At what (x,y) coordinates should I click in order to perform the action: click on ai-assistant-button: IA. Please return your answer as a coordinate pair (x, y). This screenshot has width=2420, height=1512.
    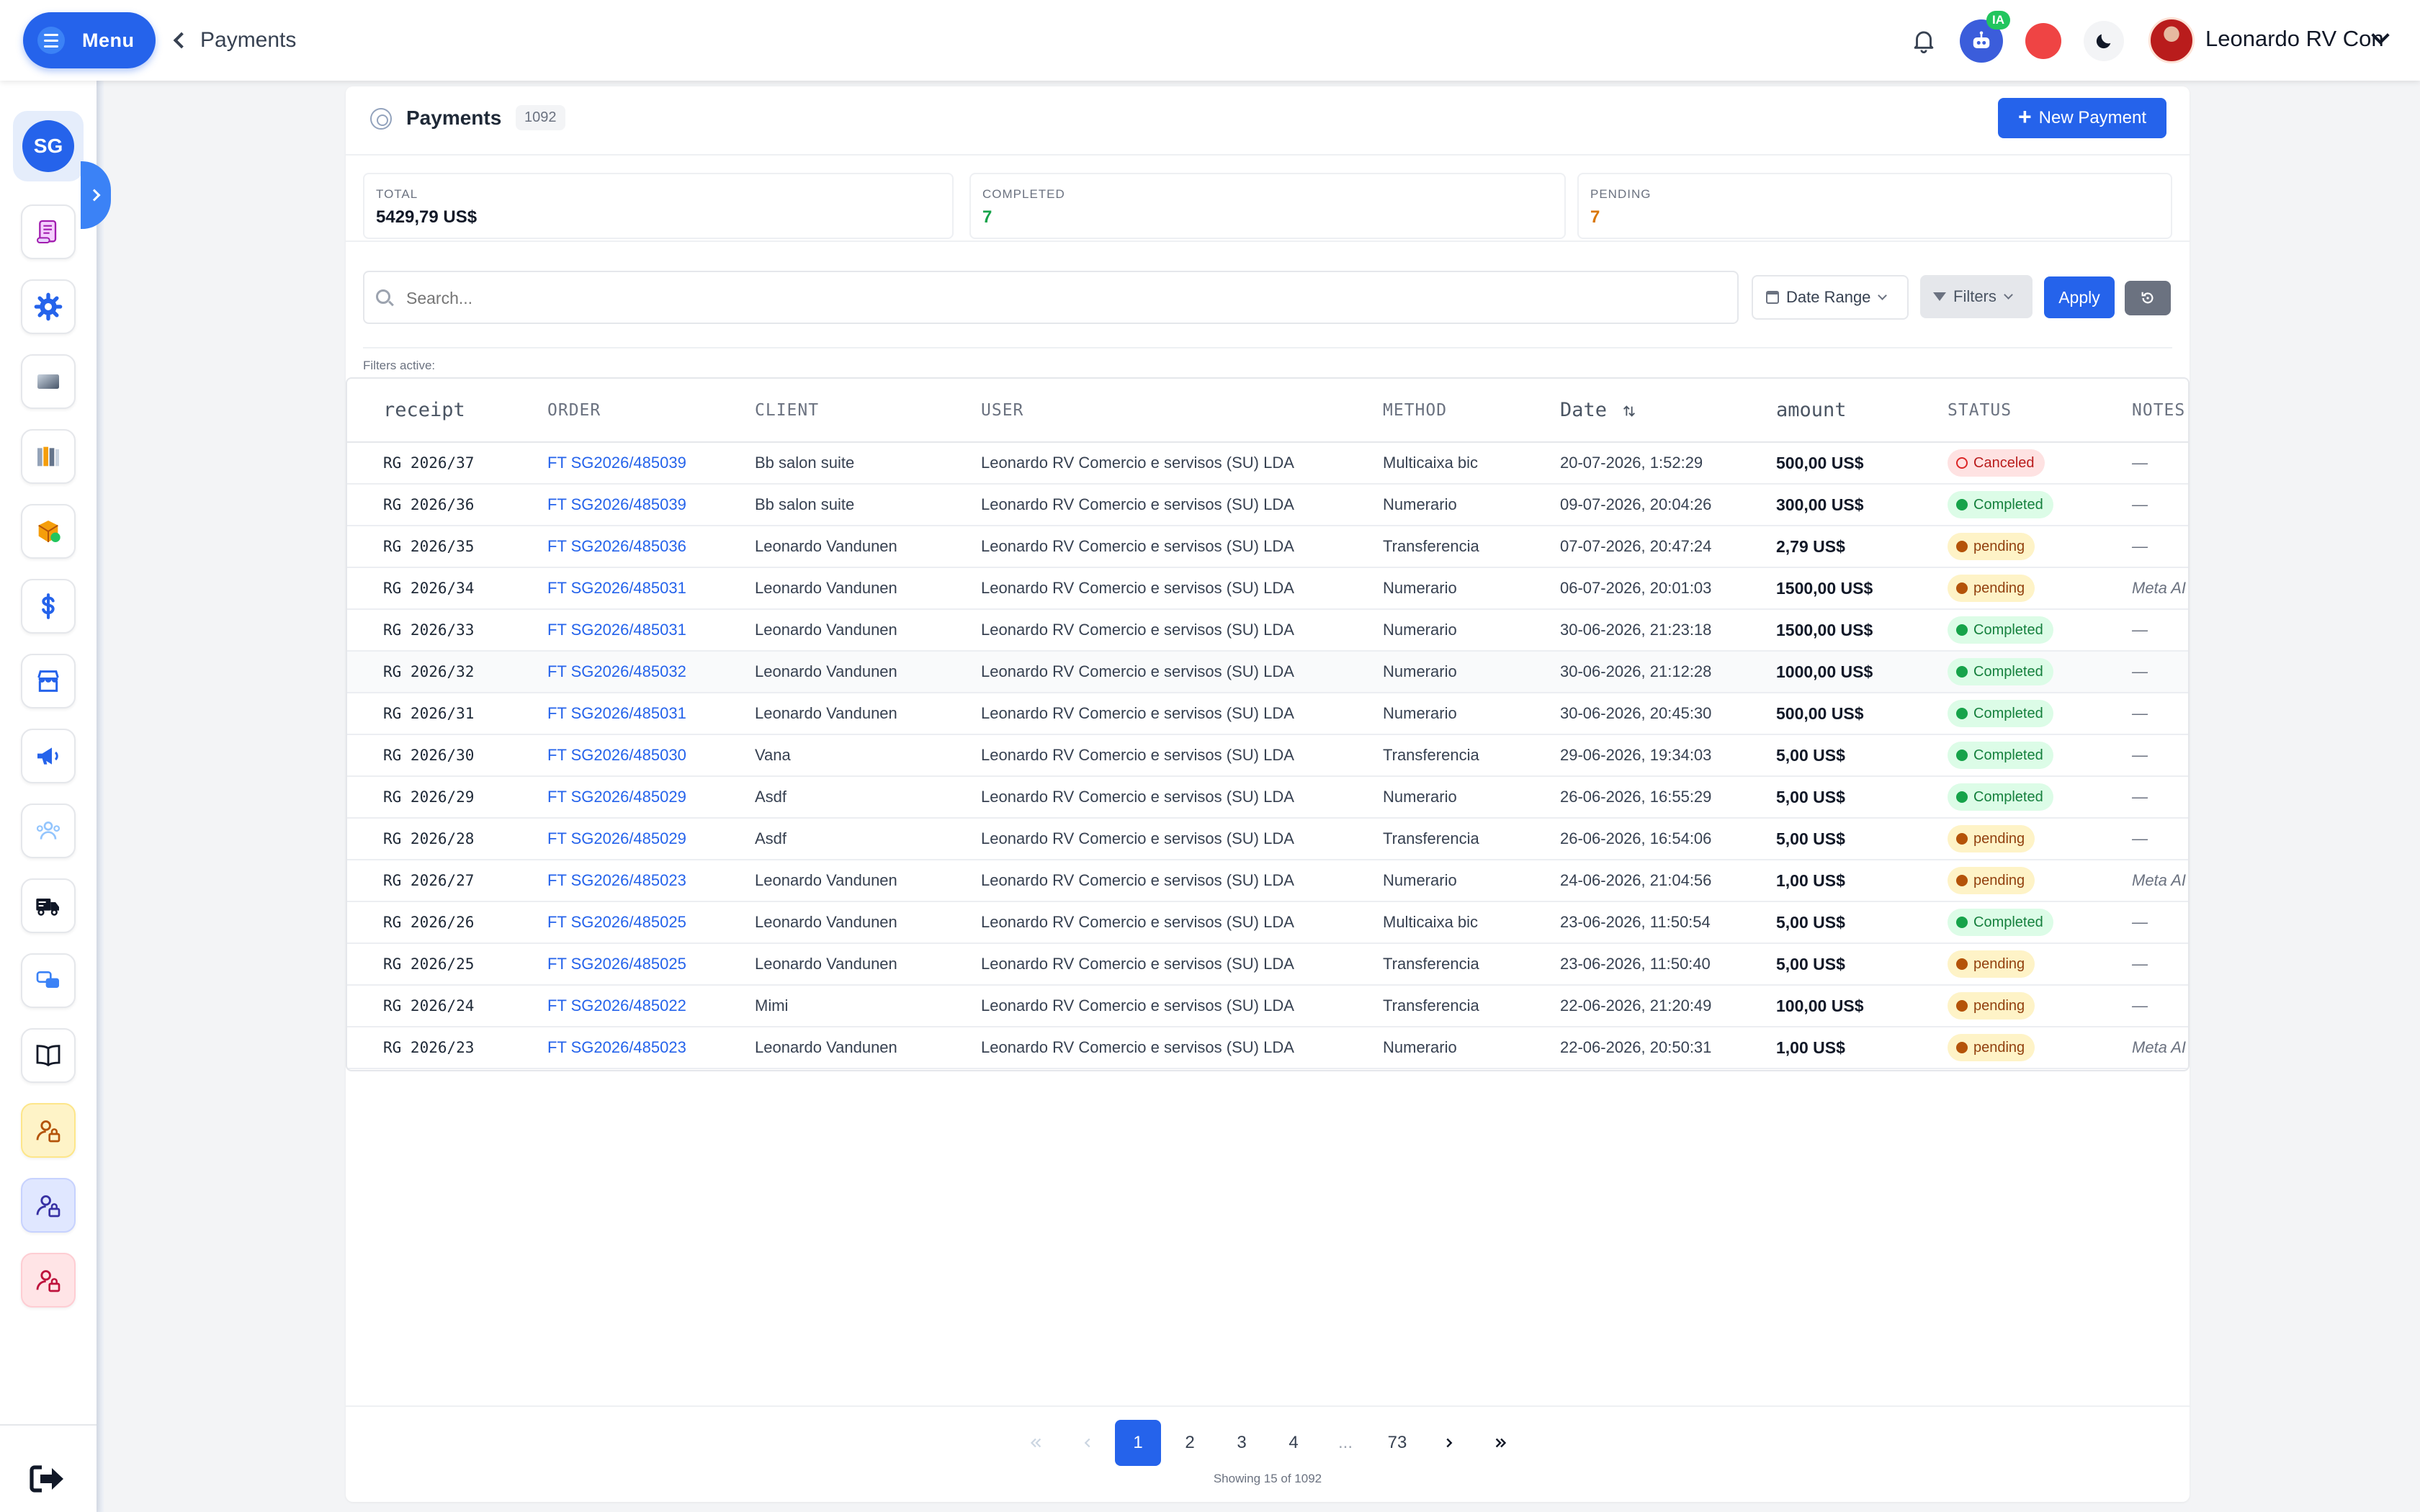
    Looking at the image, I should click on (1985, 37).